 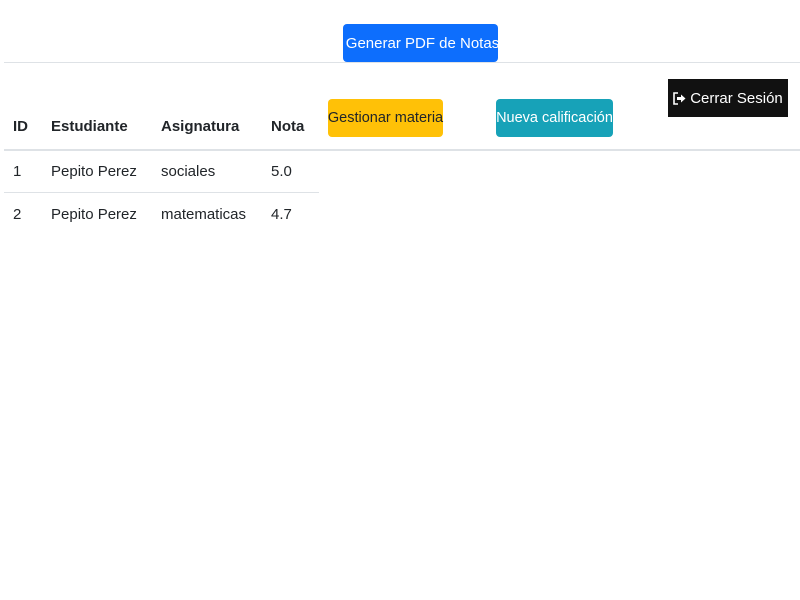 I want to click on new-grade-button: Nueva calificación, so click(x=554, y=118).